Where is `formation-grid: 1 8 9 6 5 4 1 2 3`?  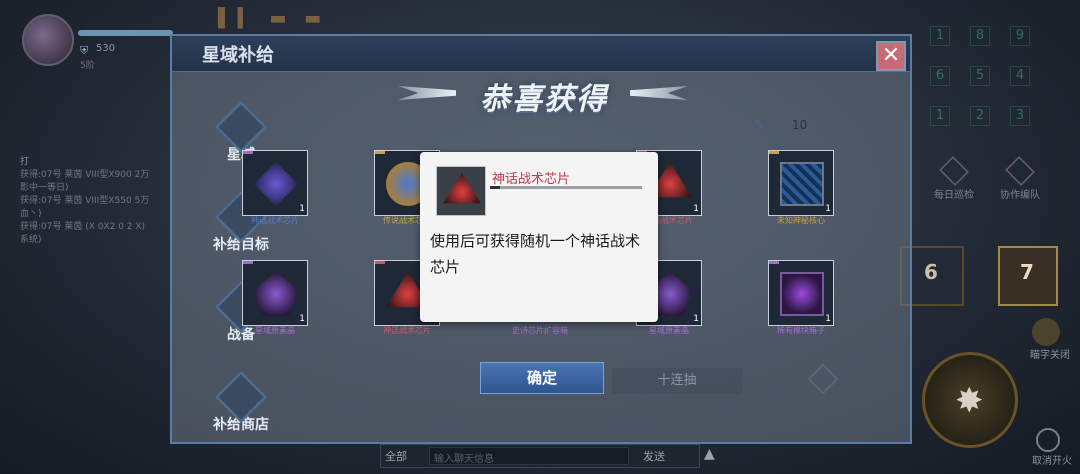
formation-grid: 1 8 9 6 5 4 1 2 3 is located at coordinates (982, 75).